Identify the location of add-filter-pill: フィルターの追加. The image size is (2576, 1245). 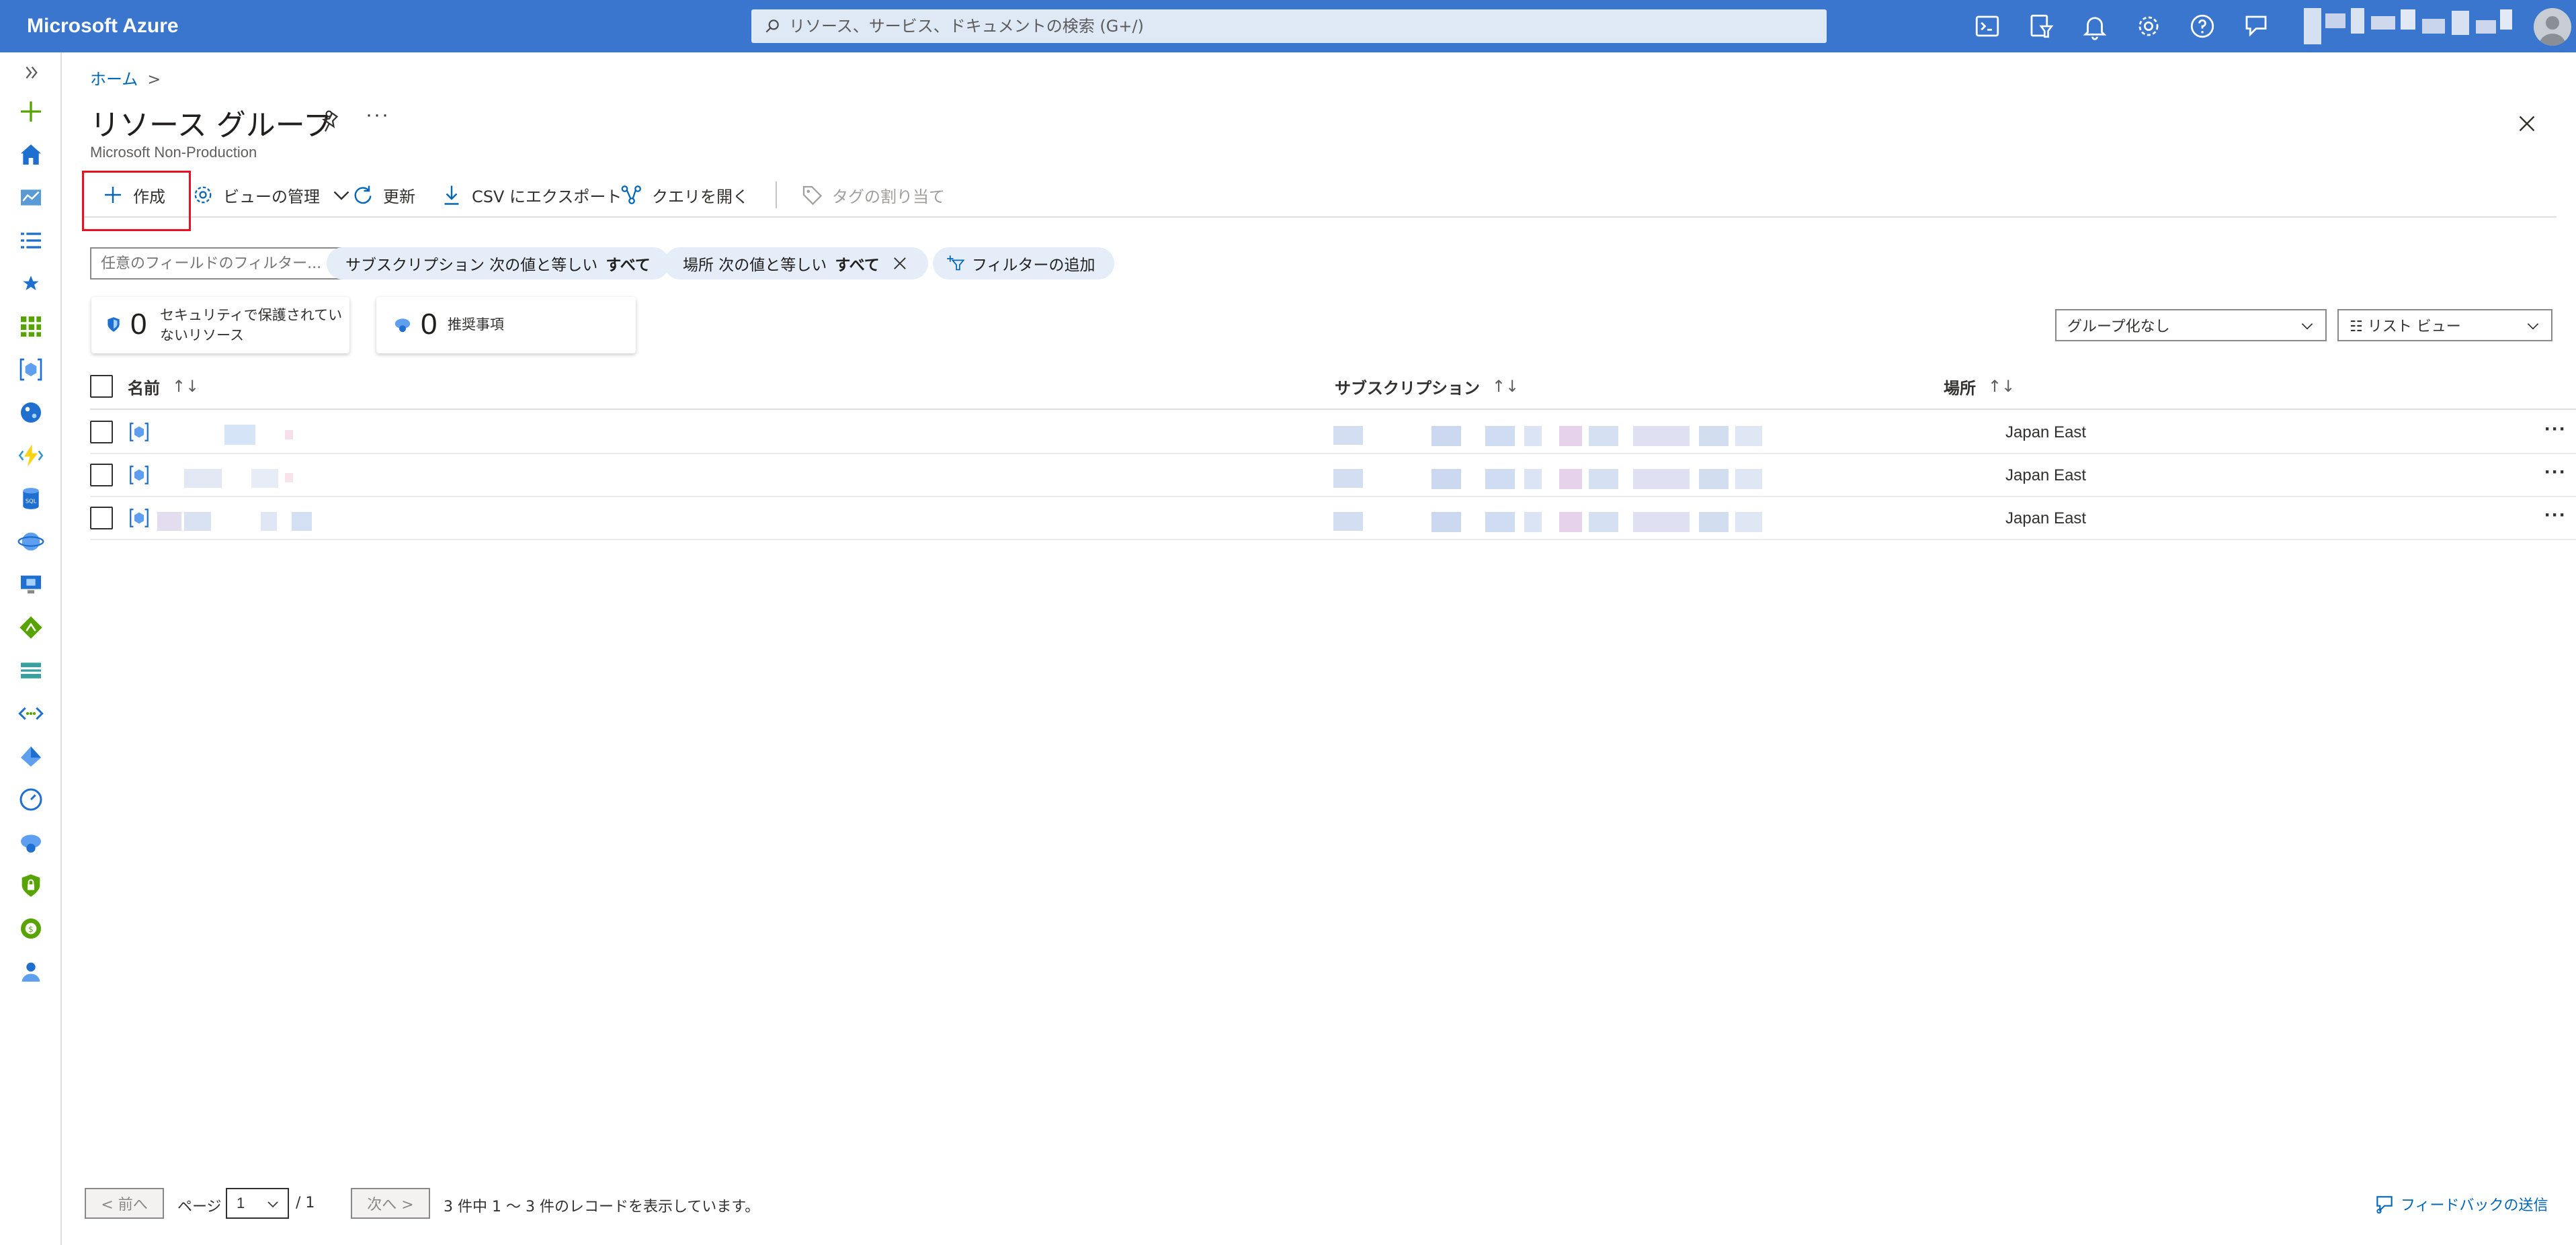
(1023, 263).